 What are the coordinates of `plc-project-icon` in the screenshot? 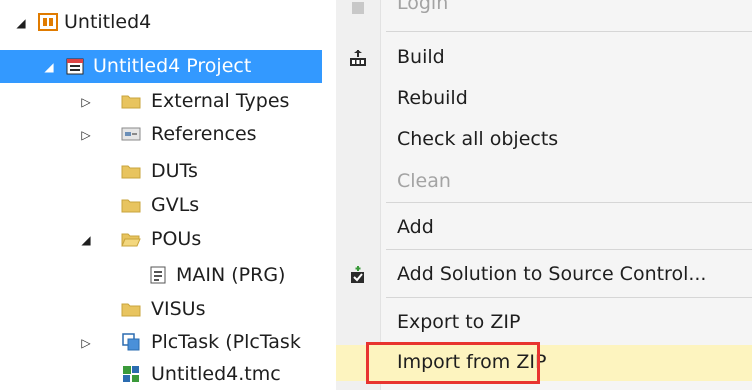 It's located at (75, 66).